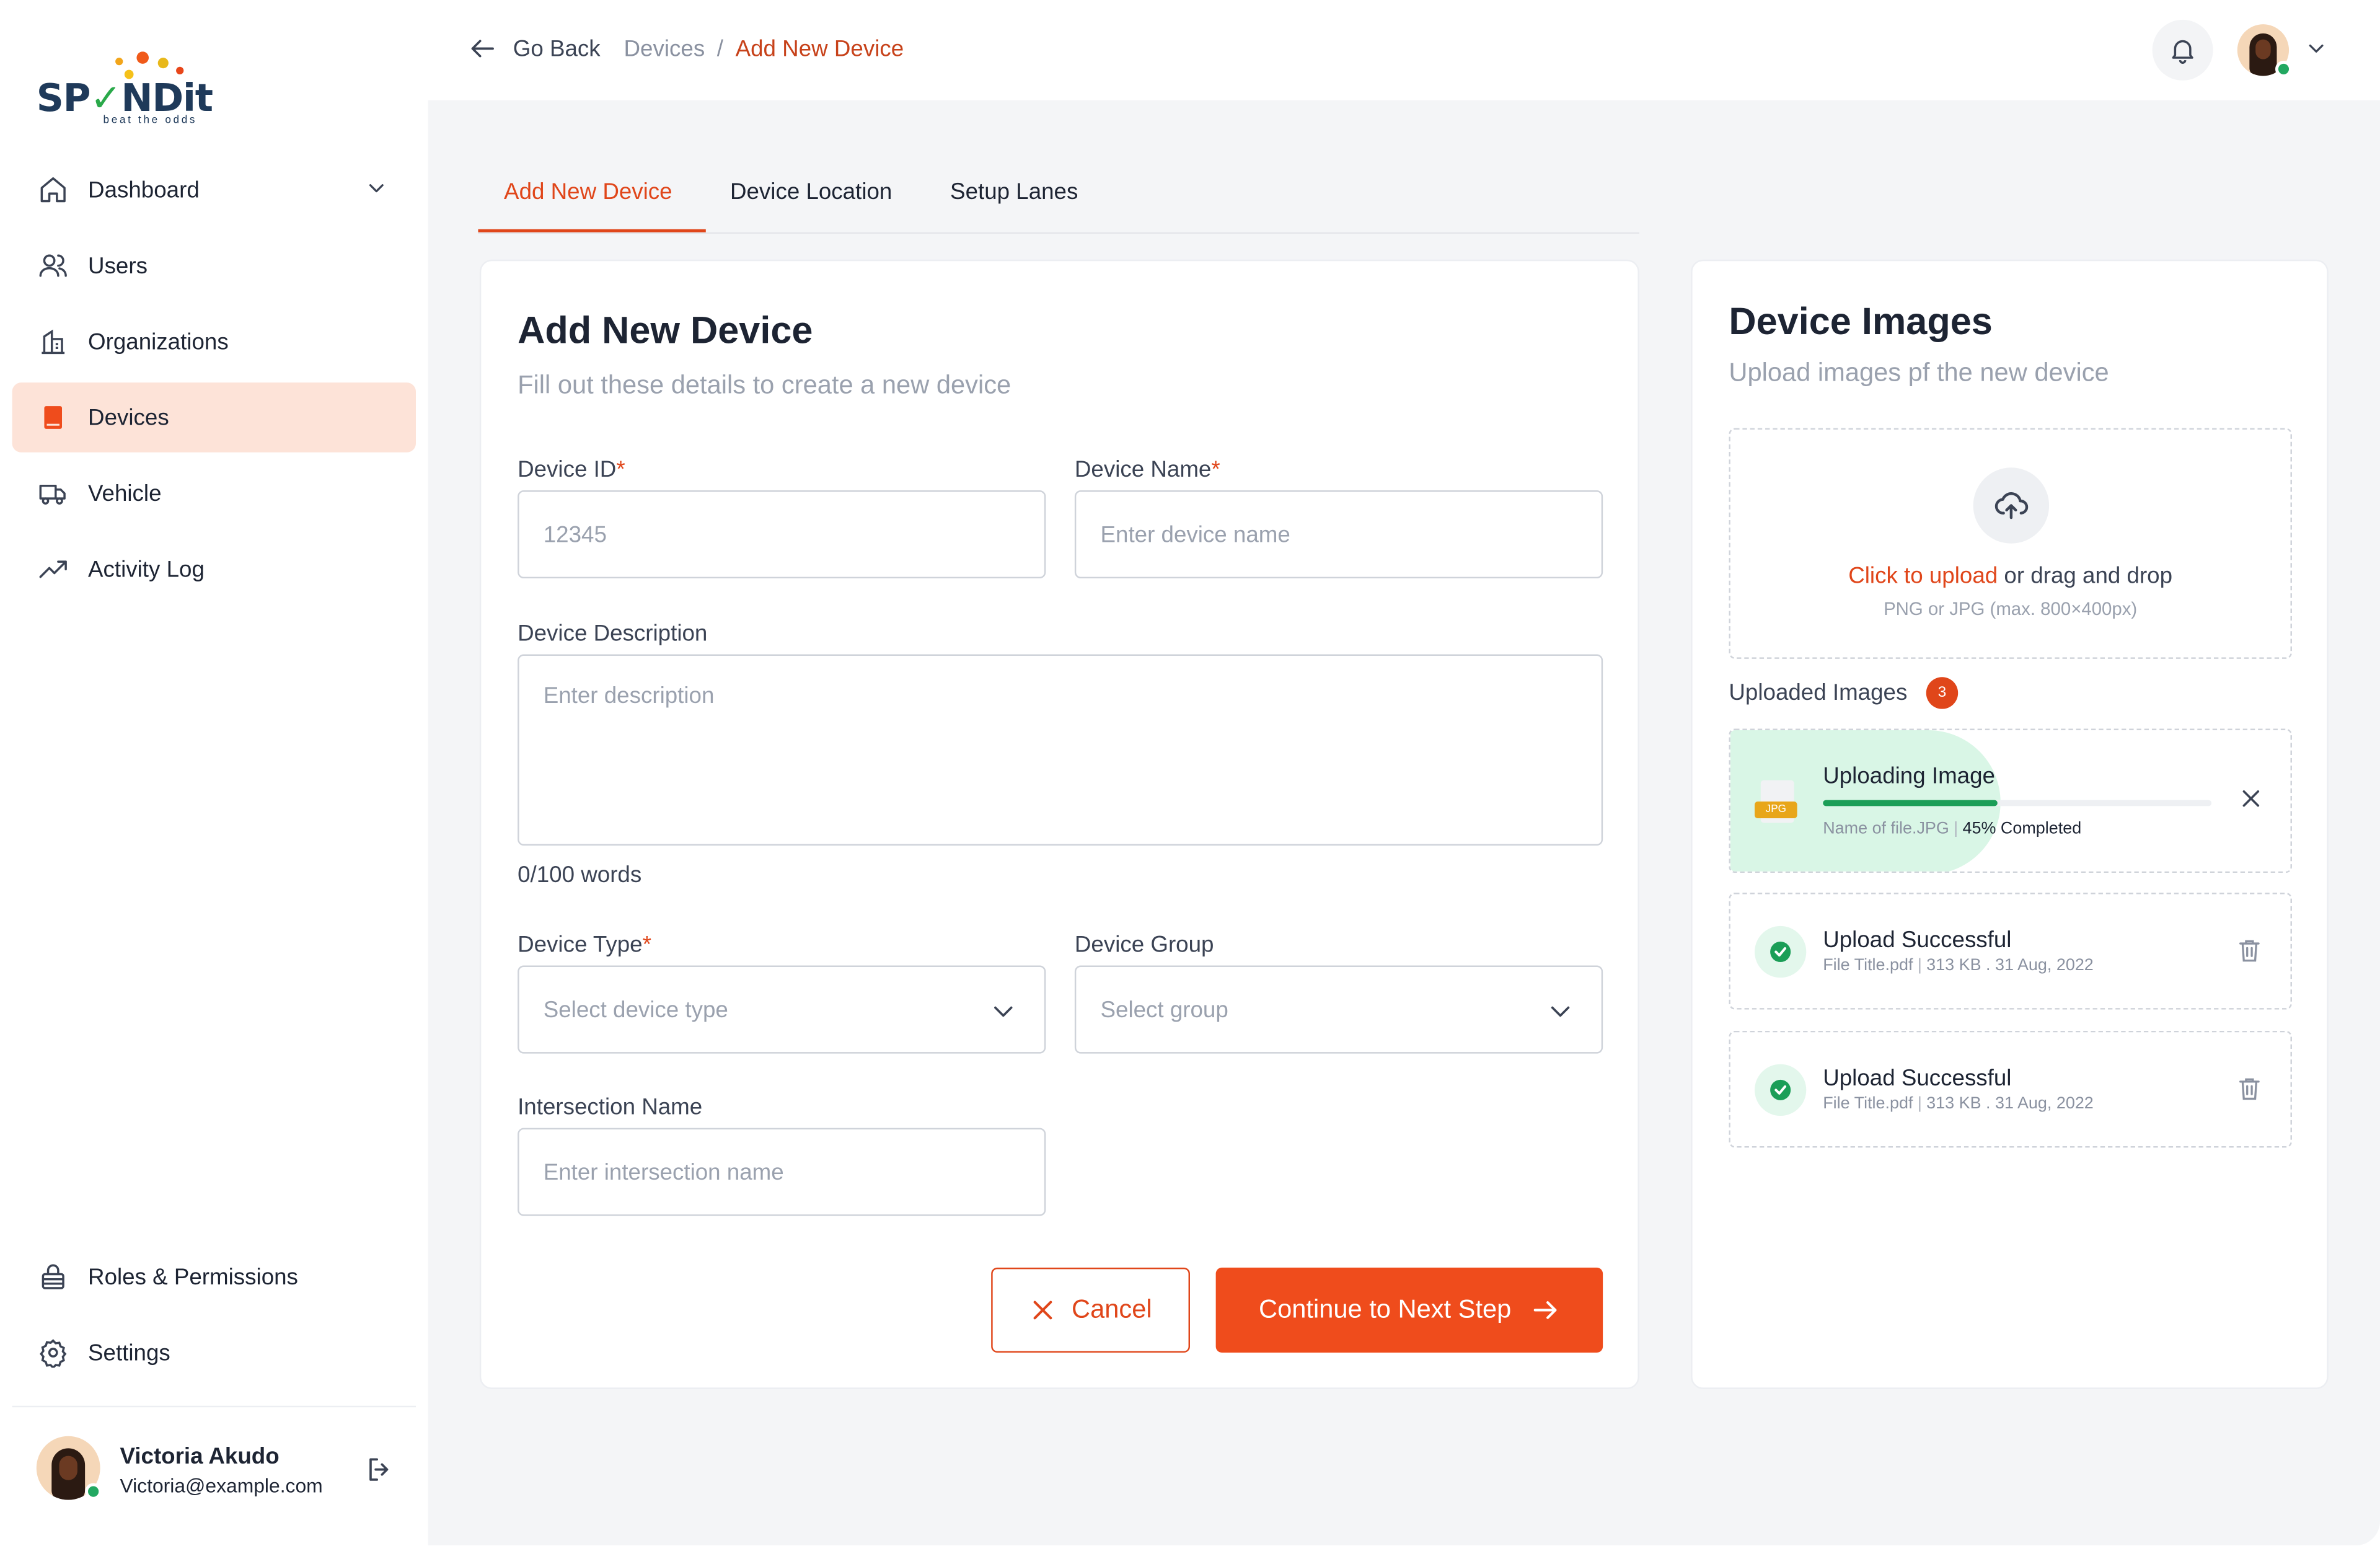 This screenshot has width=2380, height=1546. Describe the element at coordinates (482, 49) in the screenshot. I see `arrow-left-icon` at that location.